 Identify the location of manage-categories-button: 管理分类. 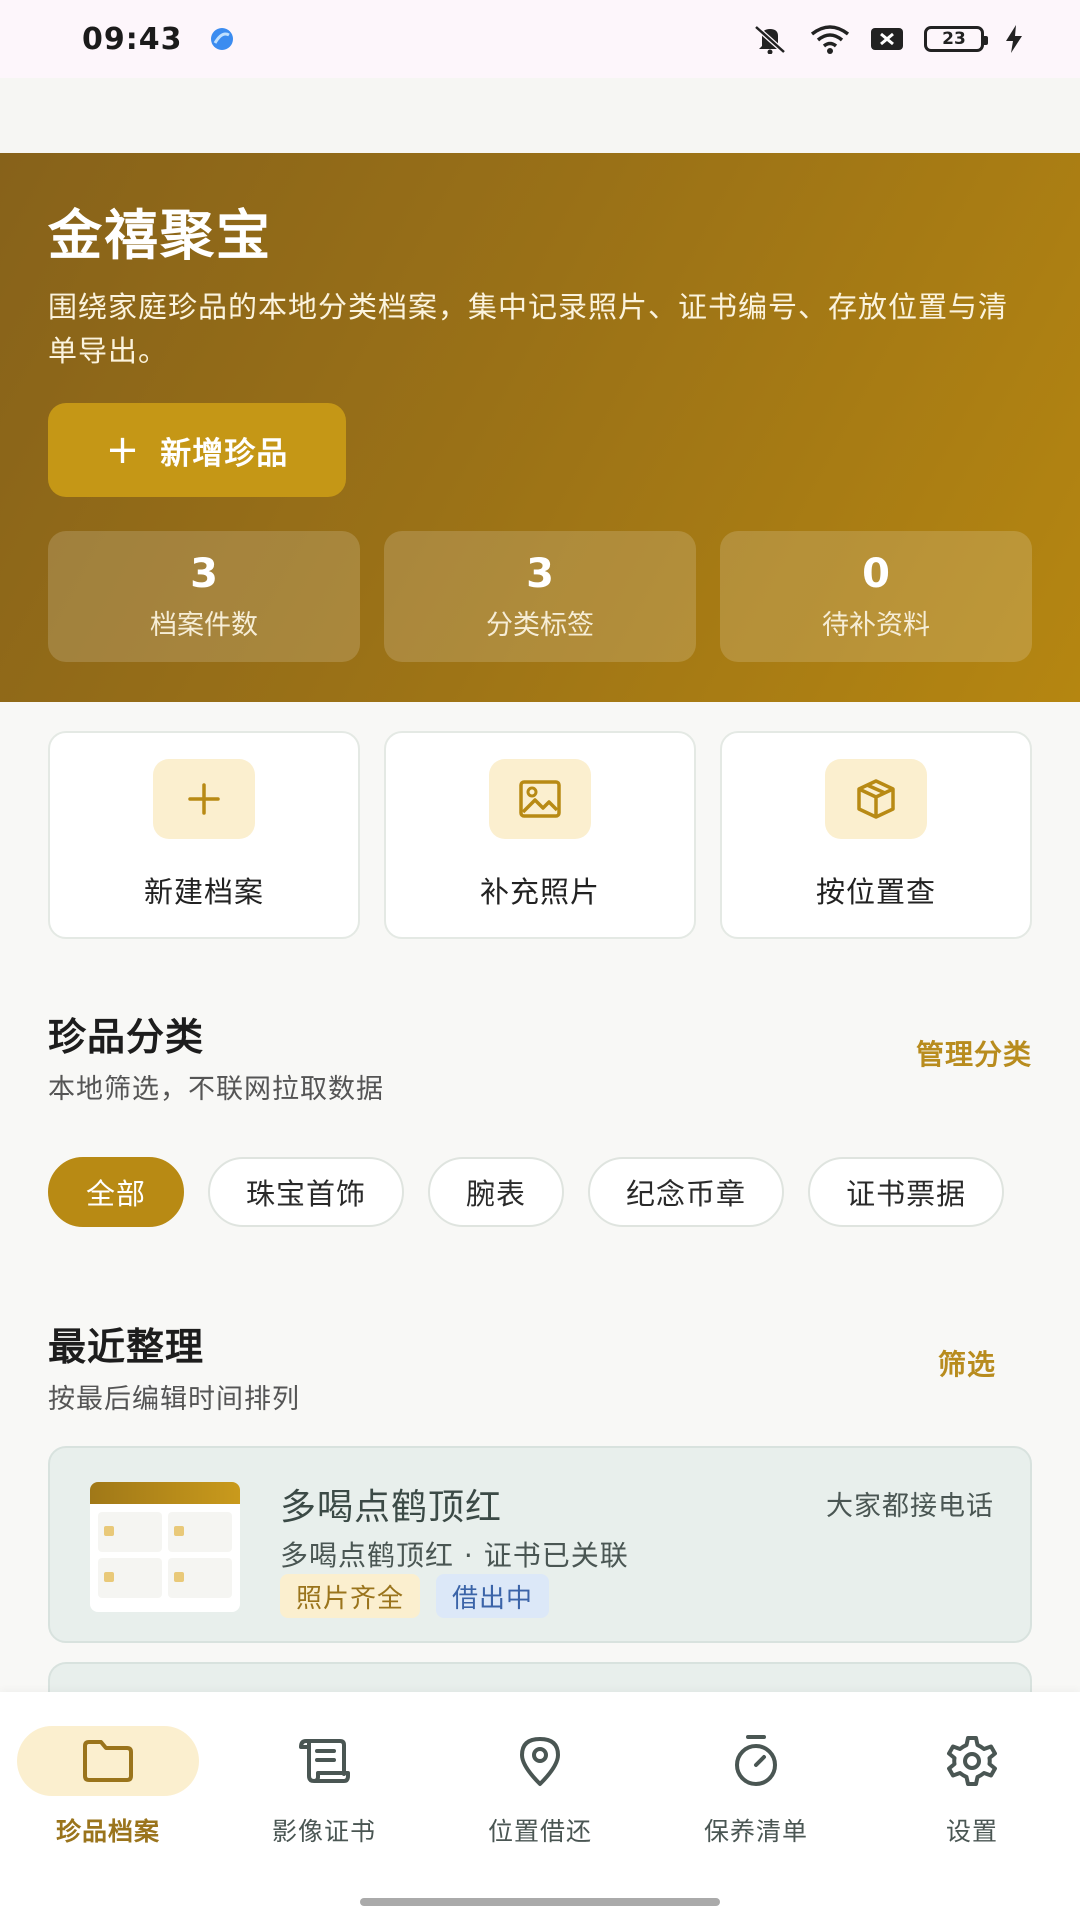
(974, 1053).